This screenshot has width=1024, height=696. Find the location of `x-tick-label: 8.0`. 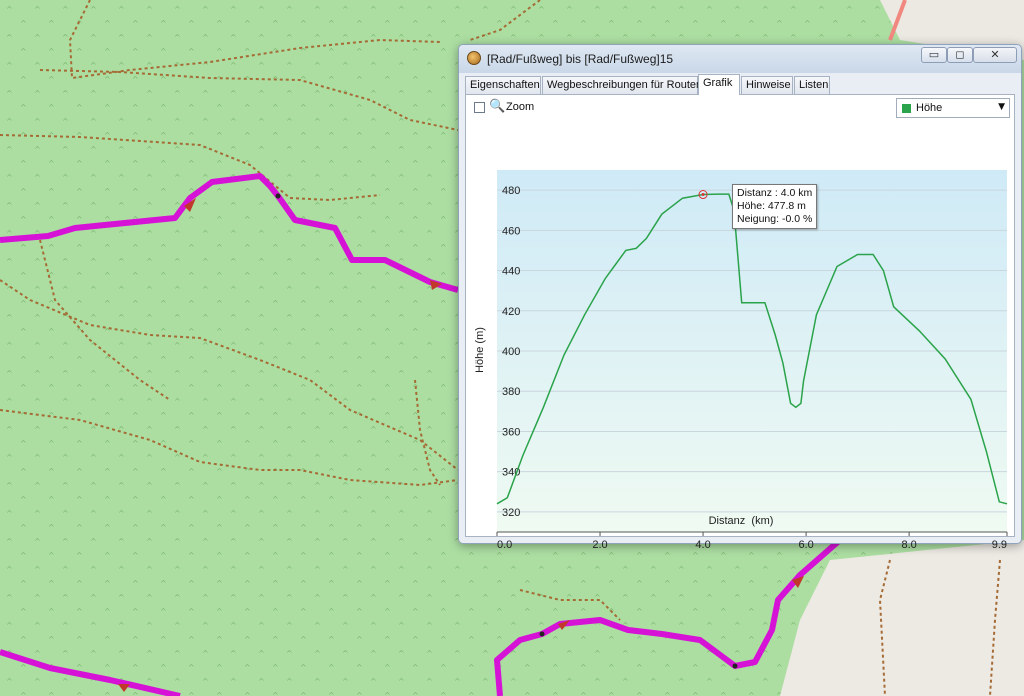

x-tick-label: 8.0 is located at coordinates (908, 545).